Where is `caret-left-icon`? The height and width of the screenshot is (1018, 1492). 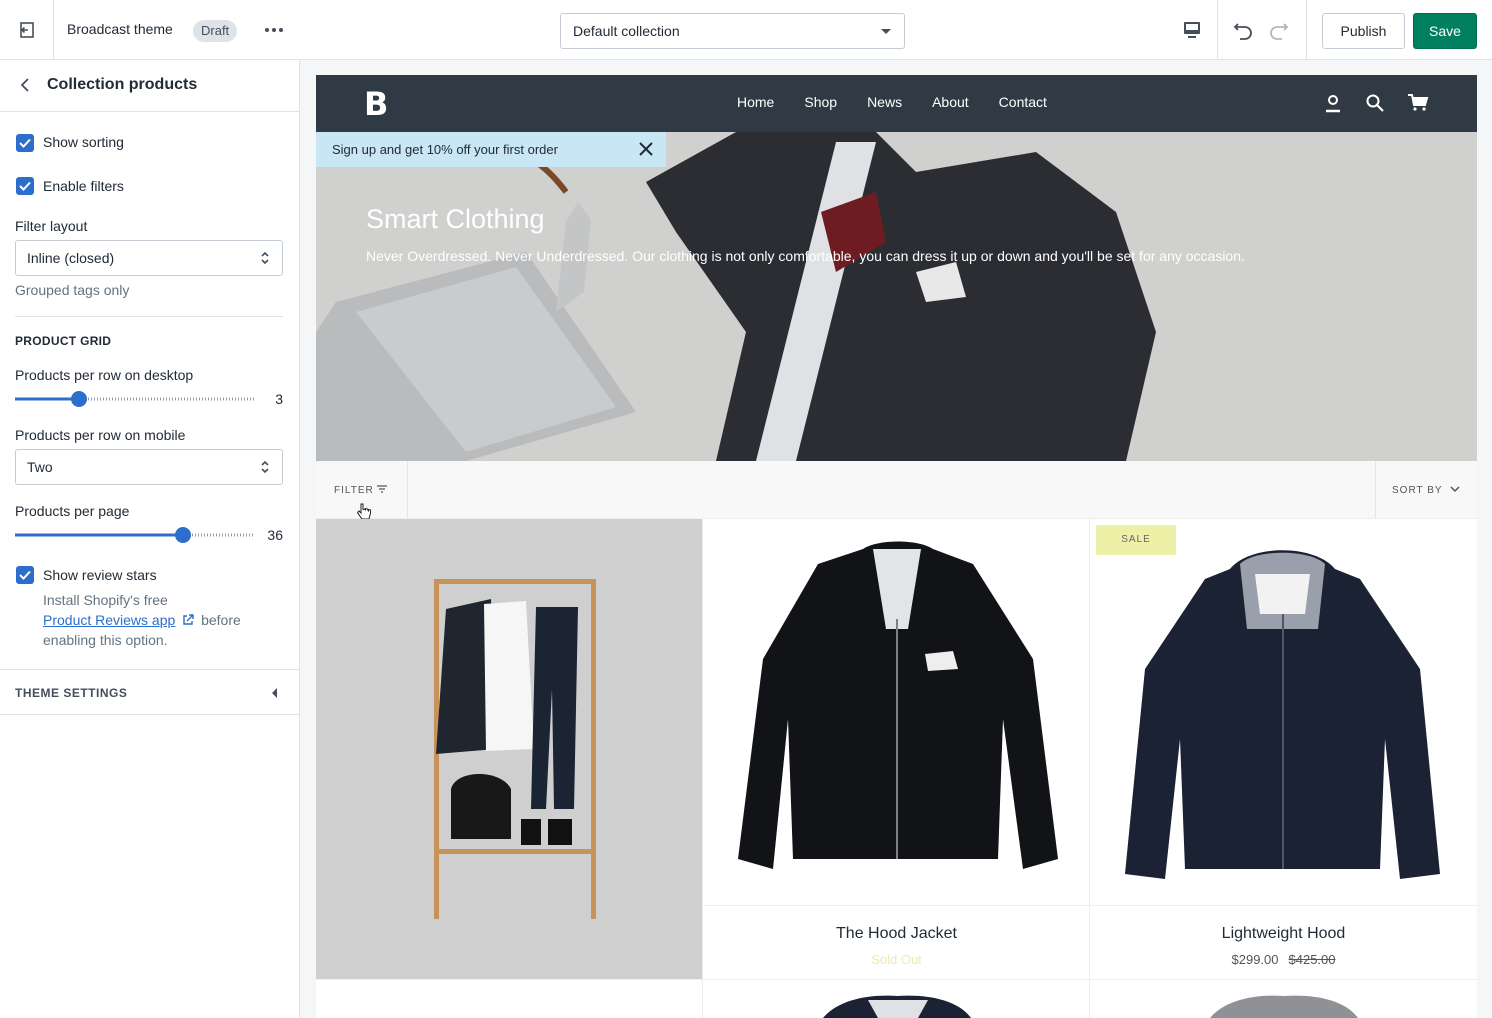 caret-left-icon is located at coordinates (274, 693).